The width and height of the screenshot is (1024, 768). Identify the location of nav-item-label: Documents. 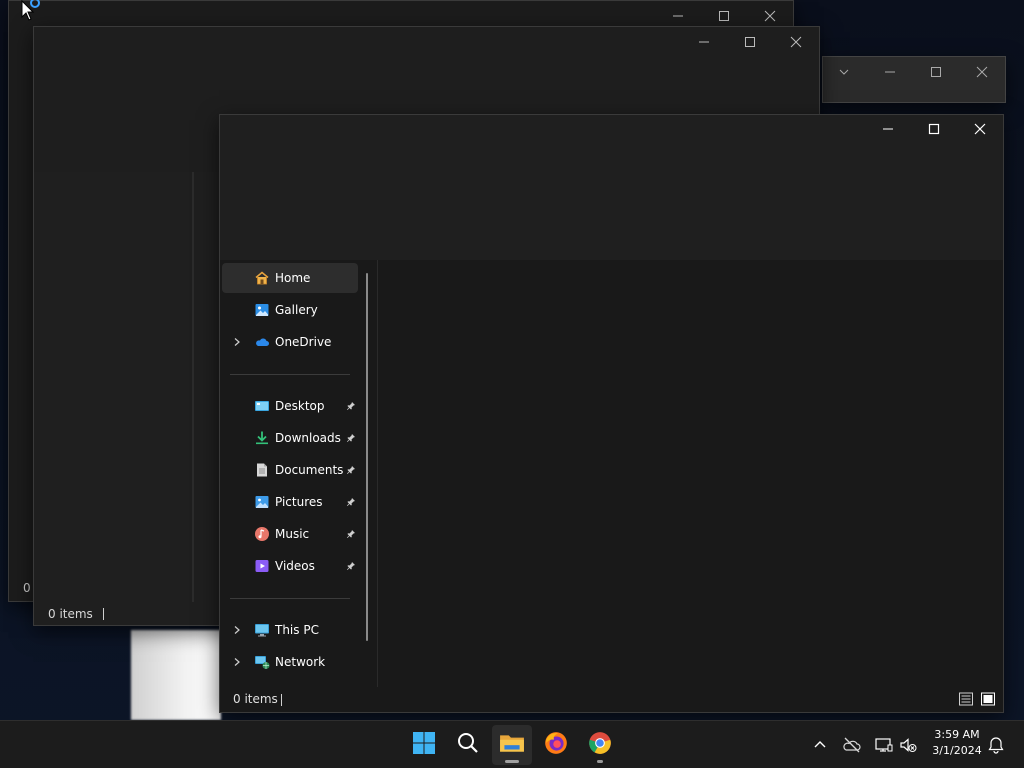
(309, 470).